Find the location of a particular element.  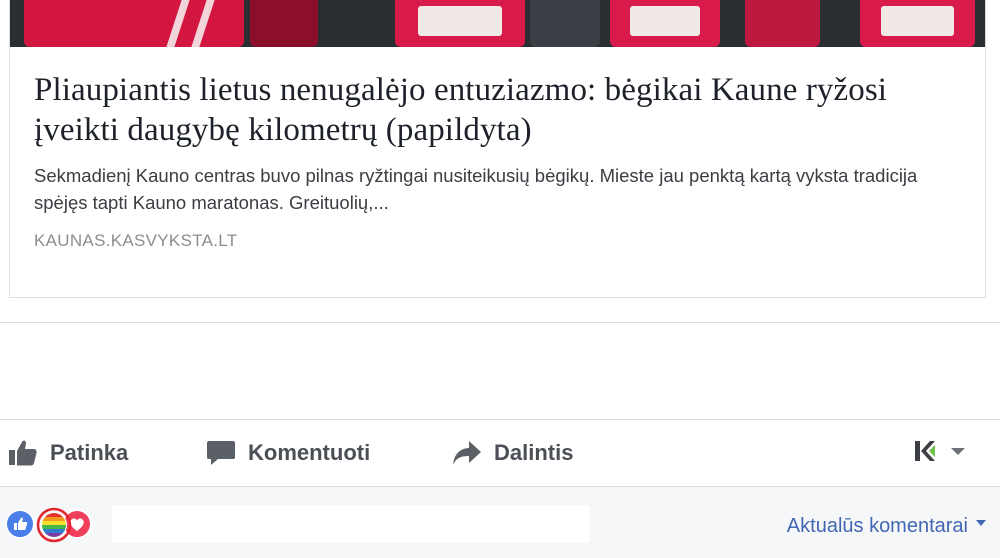

share-button: Dalintis is located at coordinates (512, 453).